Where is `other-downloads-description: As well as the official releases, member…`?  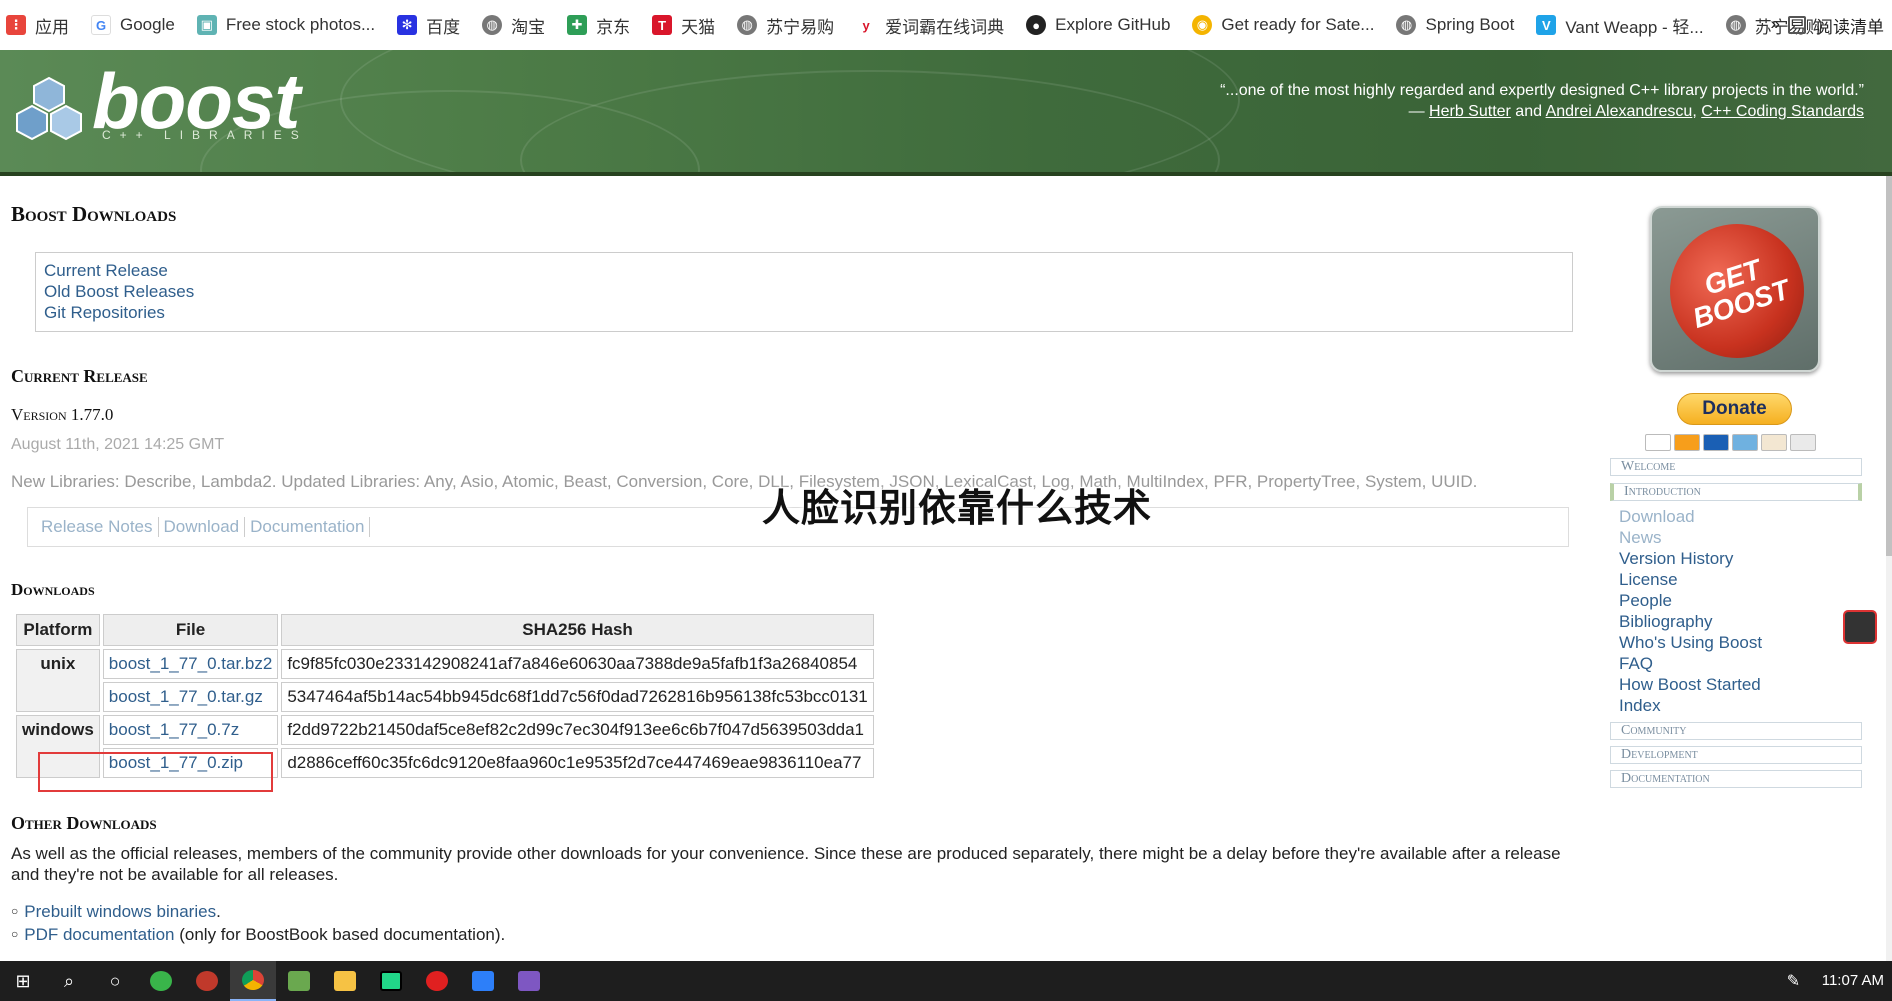
other-downloads-description: As well as the official releases, member… is located at coordinates (786, 864).